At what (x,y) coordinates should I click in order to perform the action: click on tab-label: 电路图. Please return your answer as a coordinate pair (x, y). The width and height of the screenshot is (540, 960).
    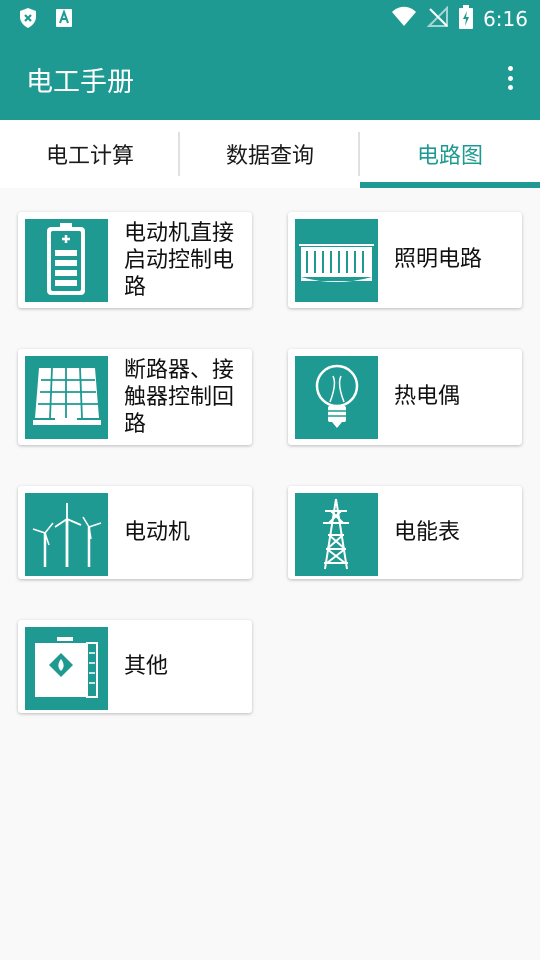
    Looking at the image, I should click on (449, 156).